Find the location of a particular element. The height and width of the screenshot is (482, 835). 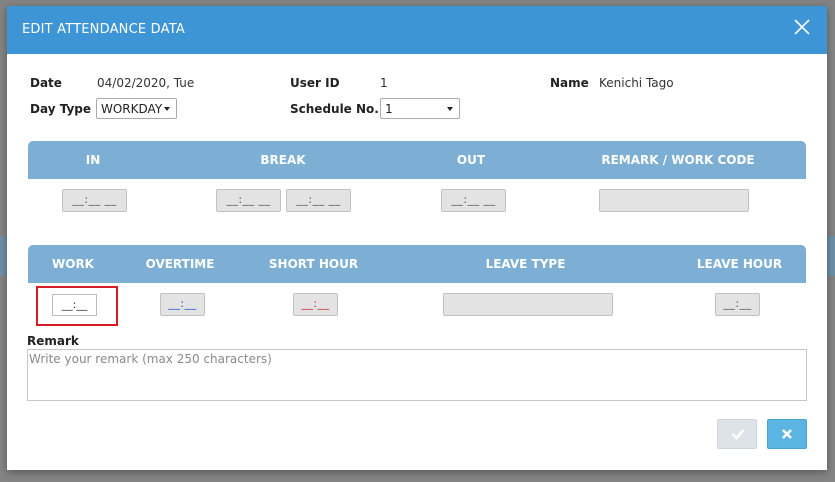

remark-label: Remark is located at coordinates (53, 341).